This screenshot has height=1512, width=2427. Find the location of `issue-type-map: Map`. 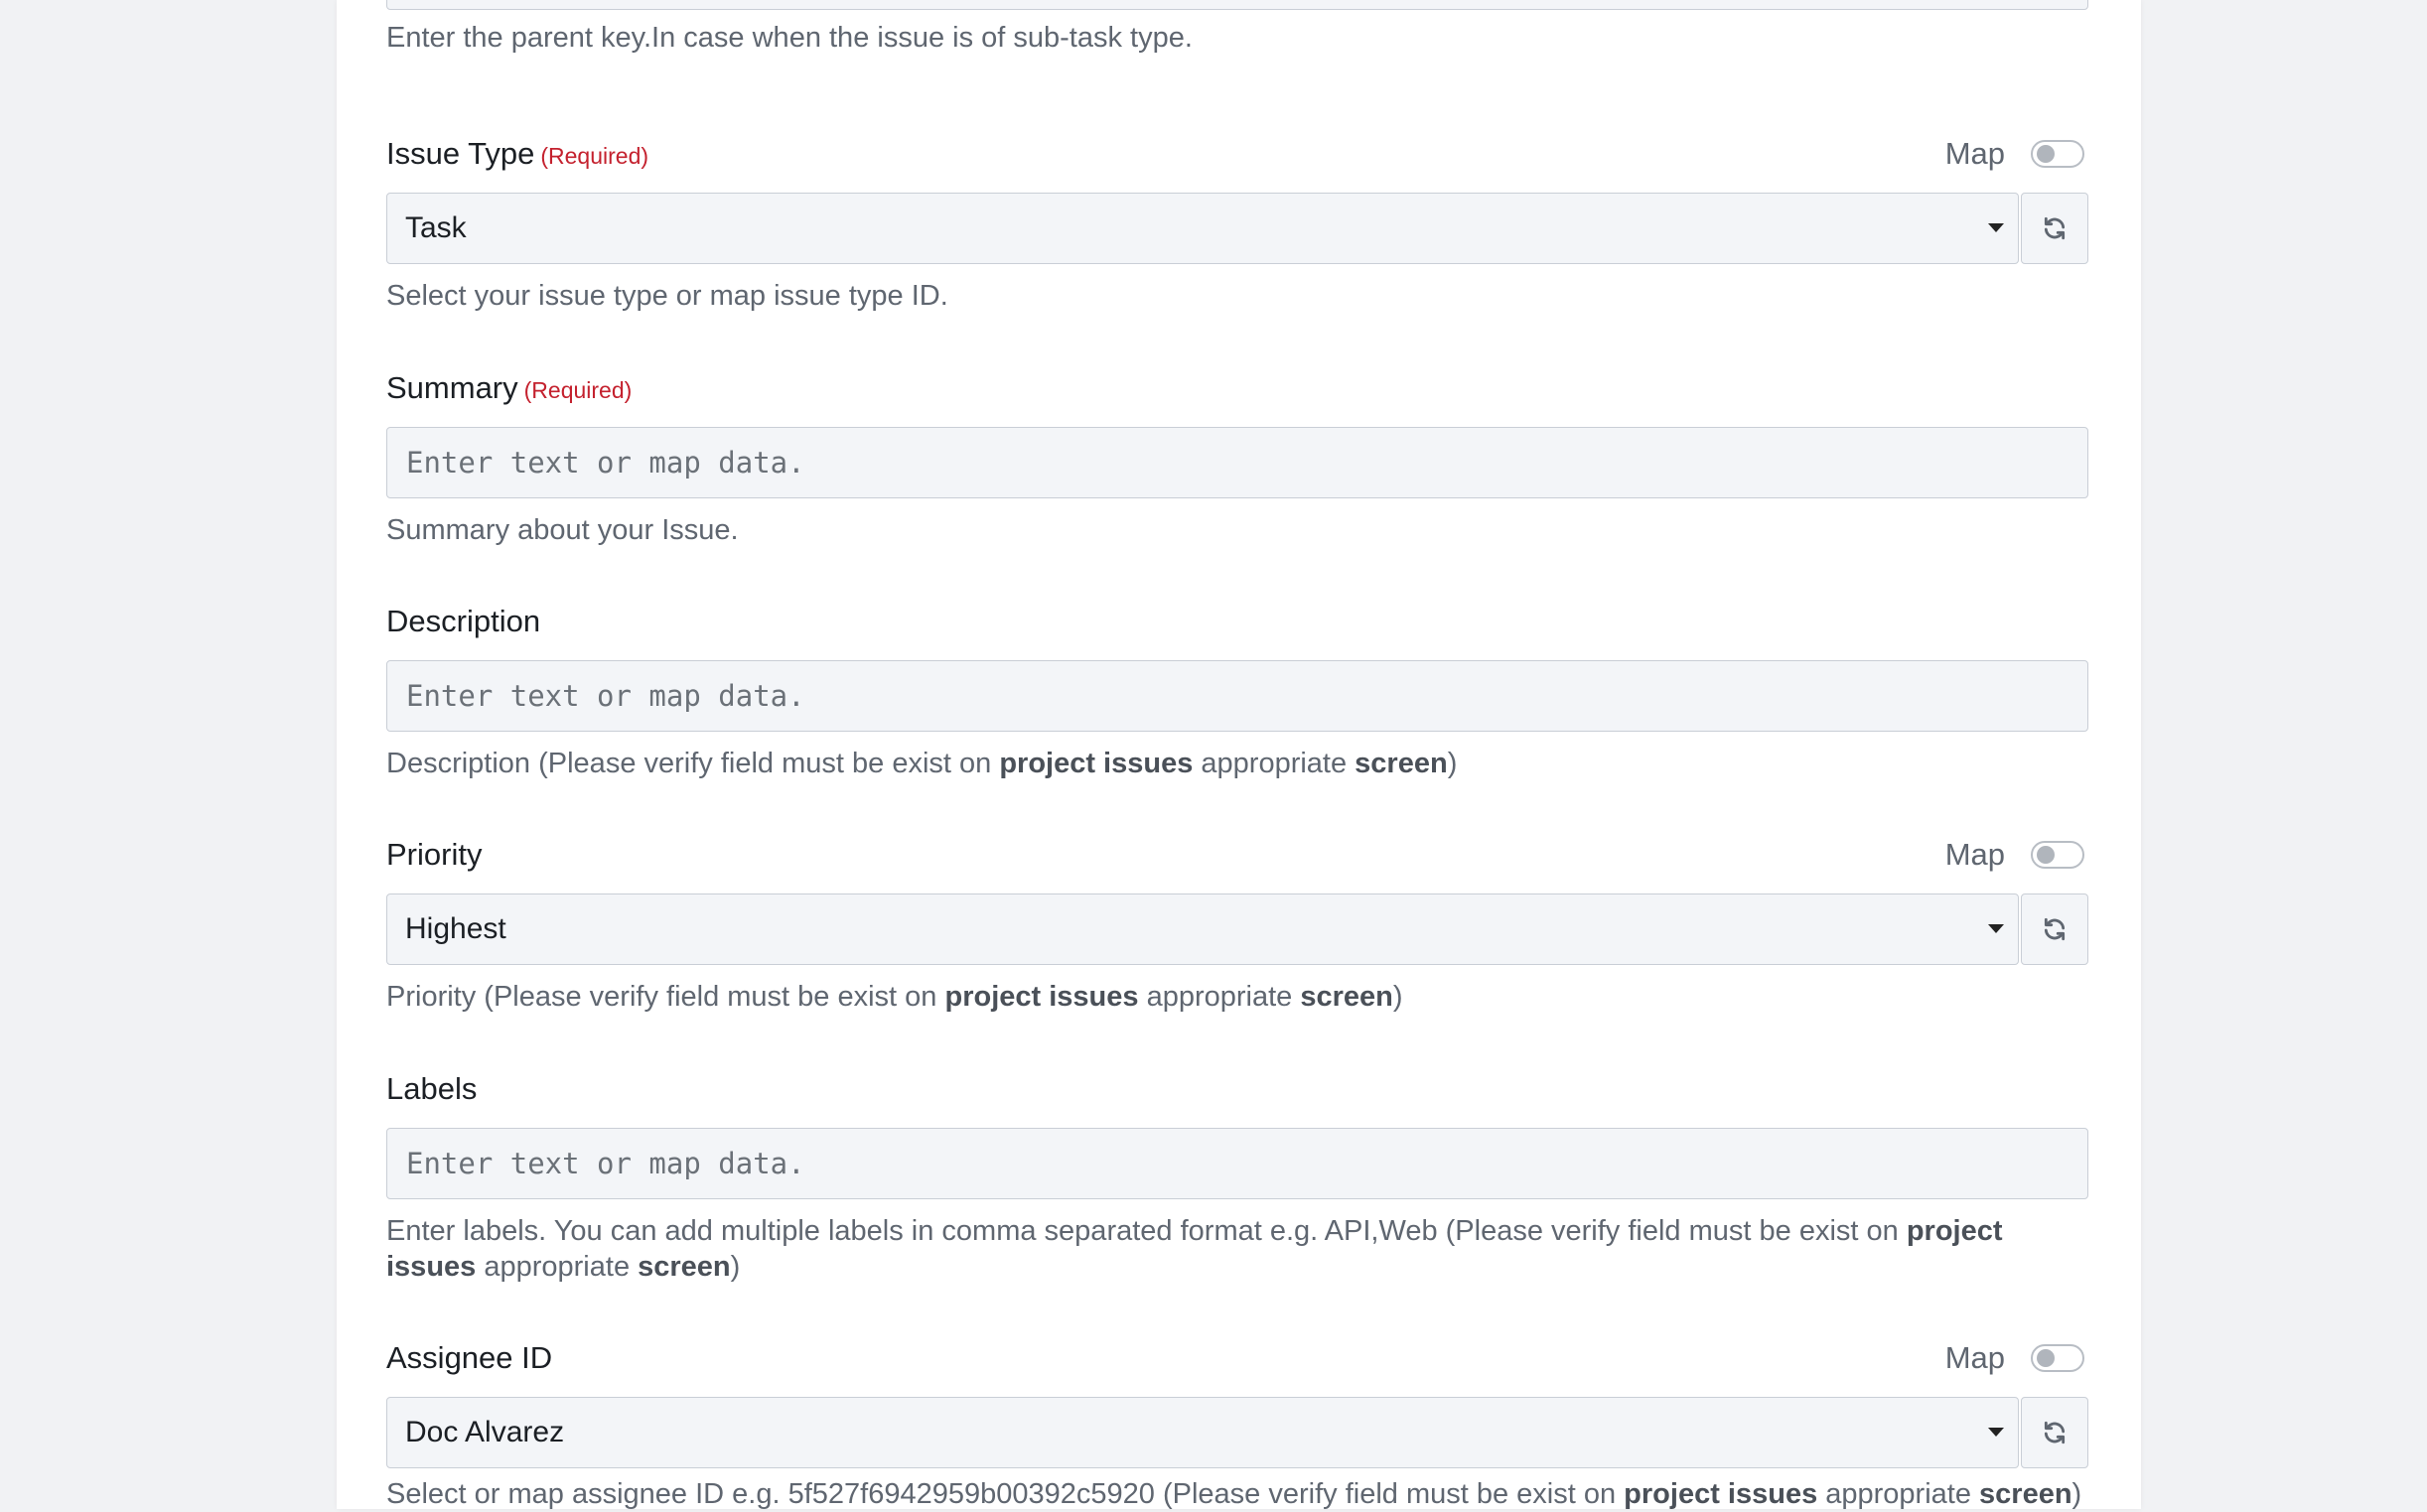

issue-type-map: Map is located at coordinates (2014, 154).